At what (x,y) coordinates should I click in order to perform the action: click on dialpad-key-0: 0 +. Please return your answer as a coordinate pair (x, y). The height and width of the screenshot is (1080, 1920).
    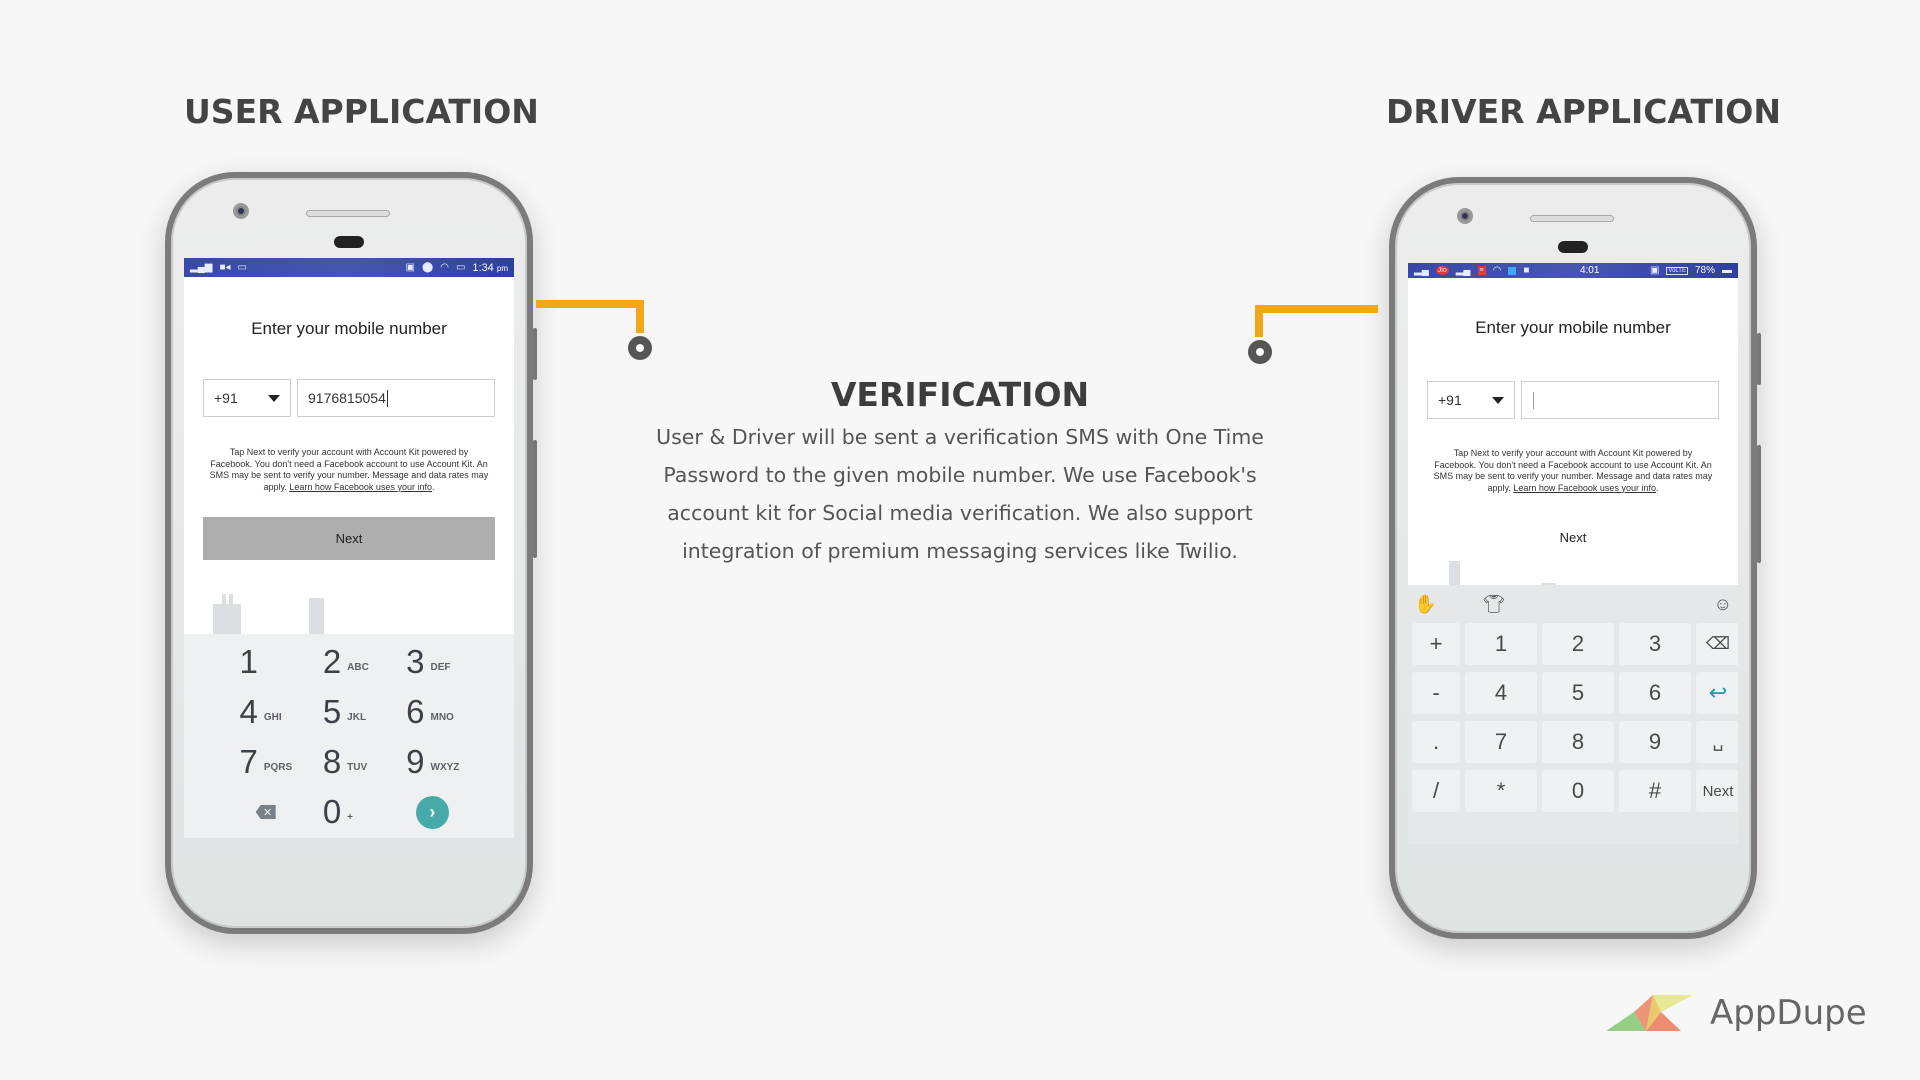
    Looking at the image, I should click on (348, 812).